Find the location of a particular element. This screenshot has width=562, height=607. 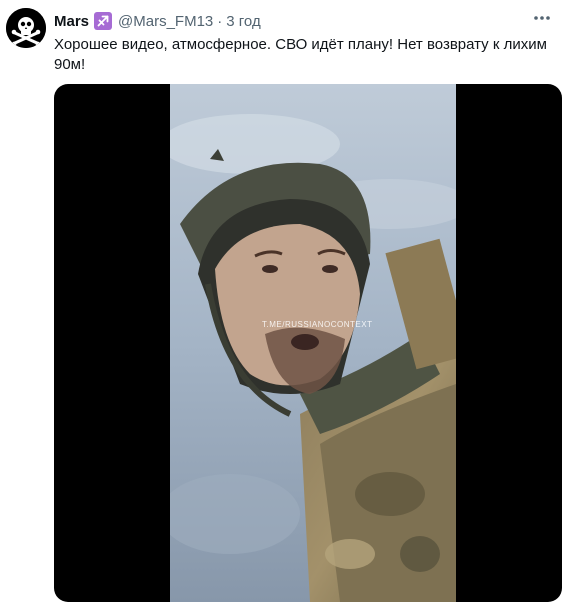

skull-crossbones-icon is located at coordinates (26, 28).